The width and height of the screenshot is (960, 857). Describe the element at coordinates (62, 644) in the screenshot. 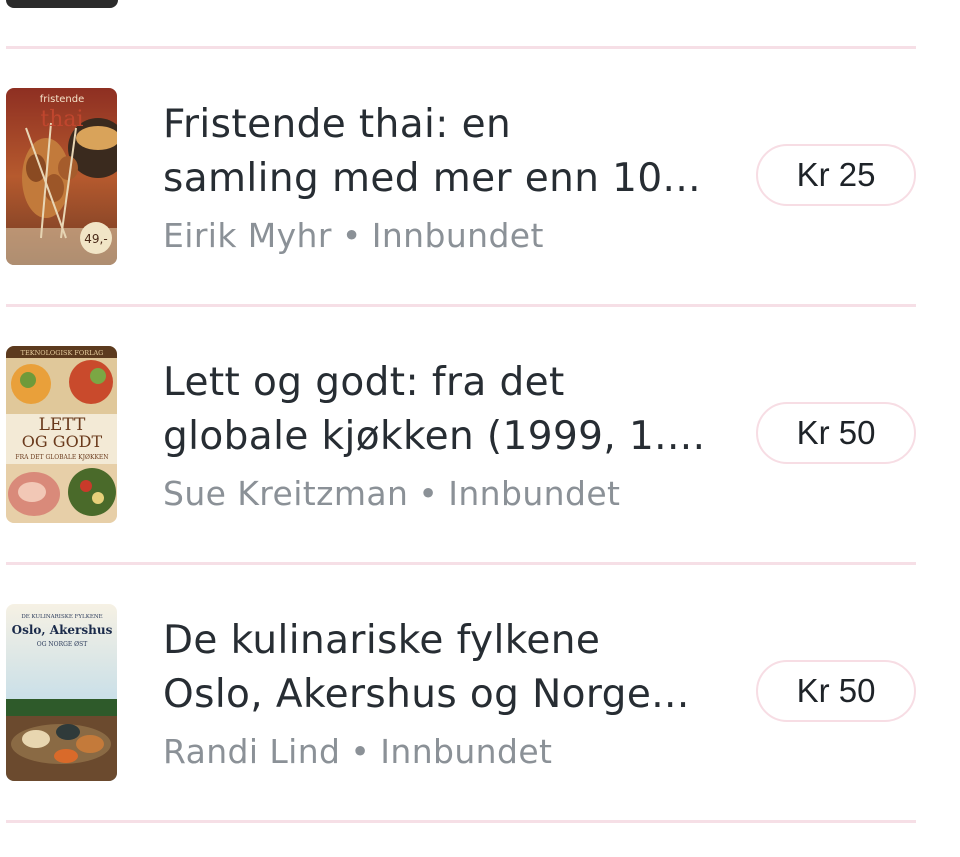

I see `cover-sub-text: OG NORGE ØST` at that location.